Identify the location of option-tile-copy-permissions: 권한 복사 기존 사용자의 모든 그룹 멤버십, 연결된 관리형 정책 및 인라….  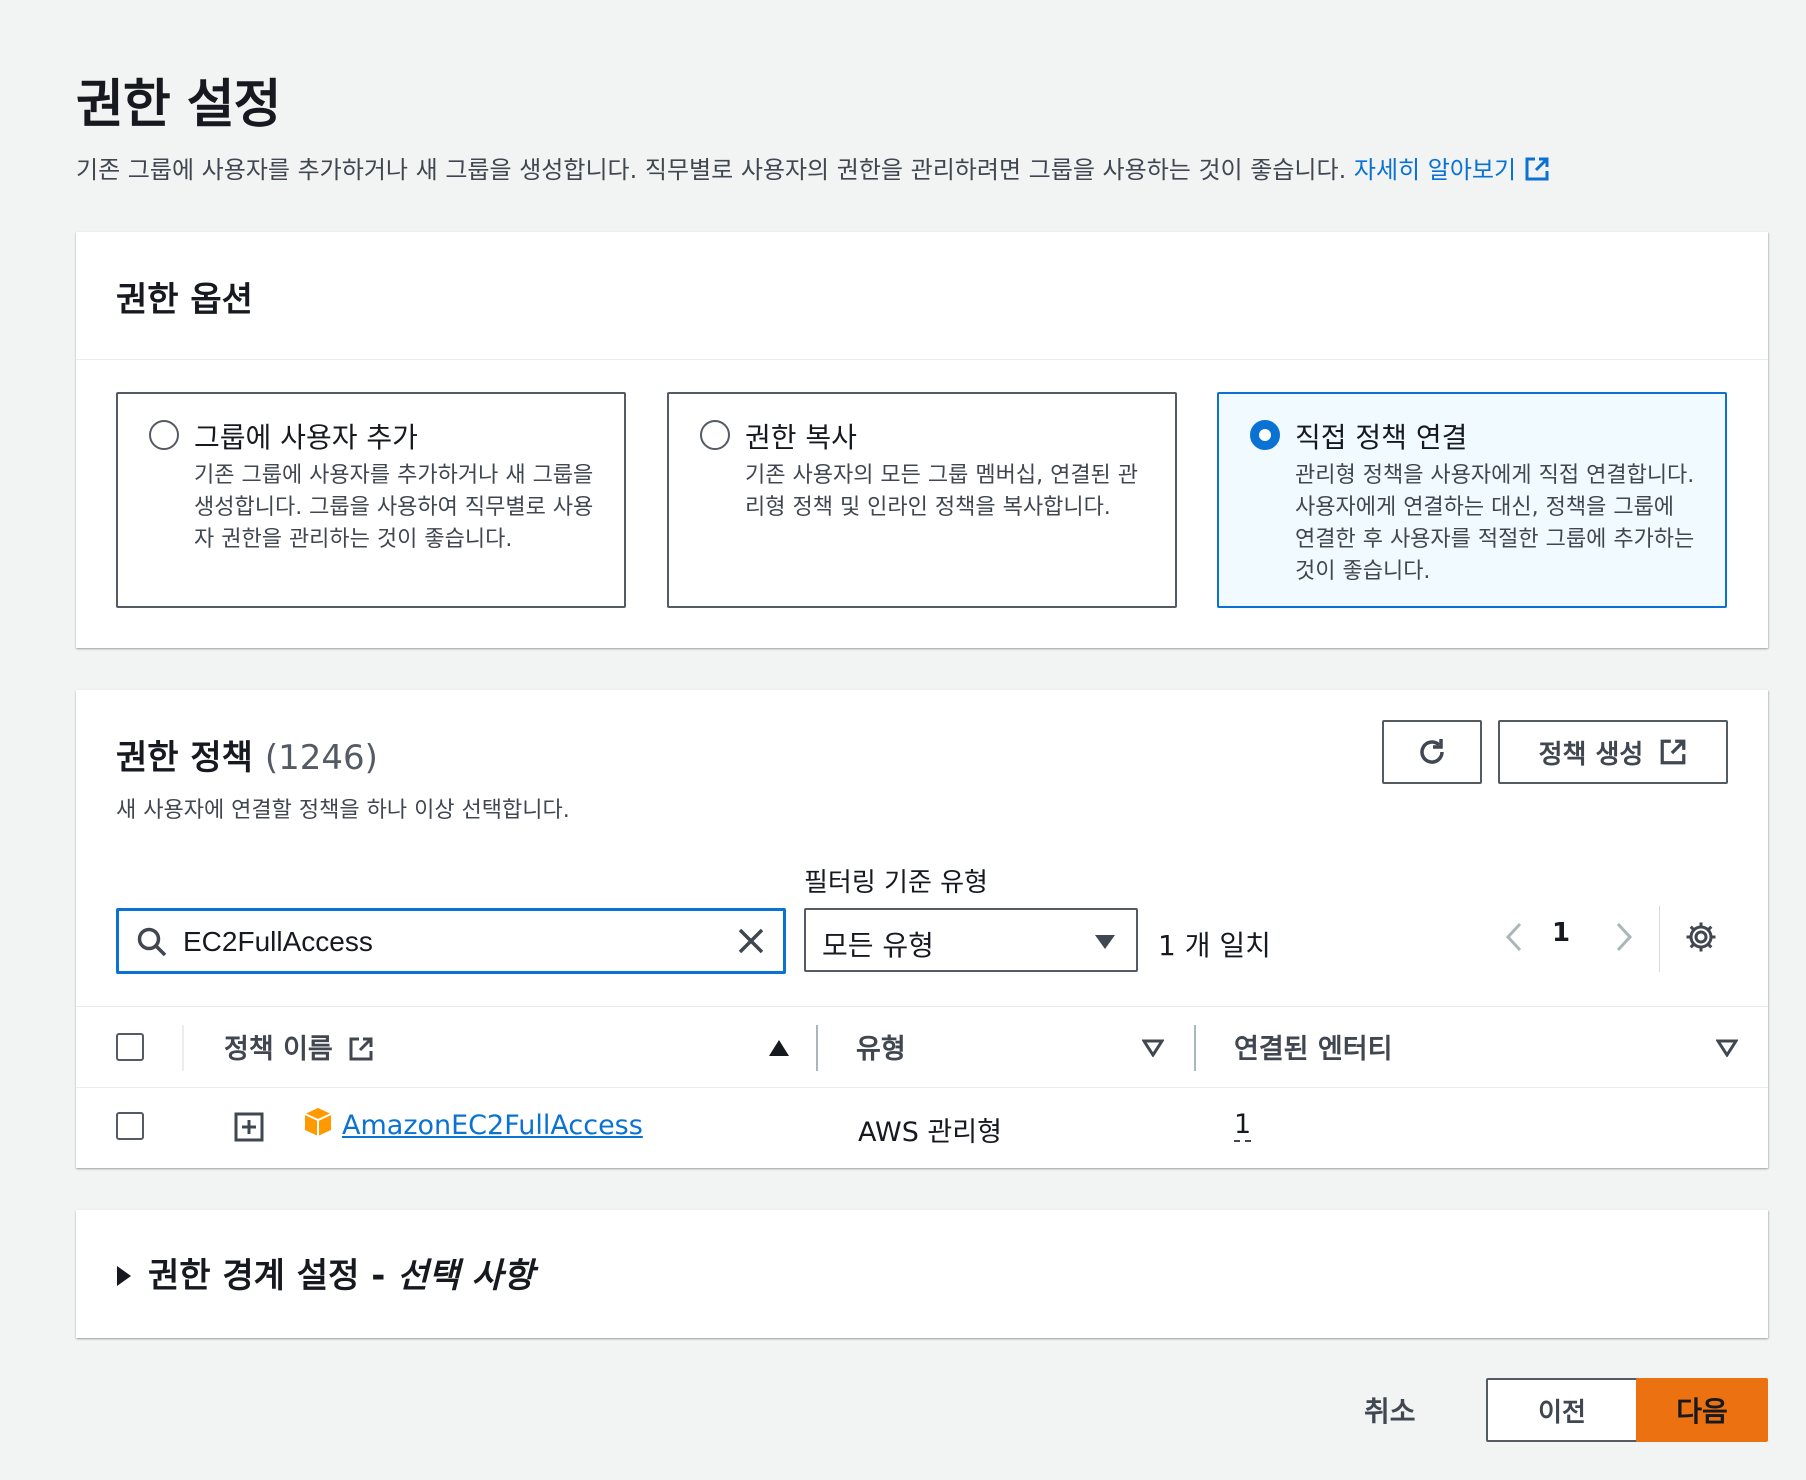
(922, 500).